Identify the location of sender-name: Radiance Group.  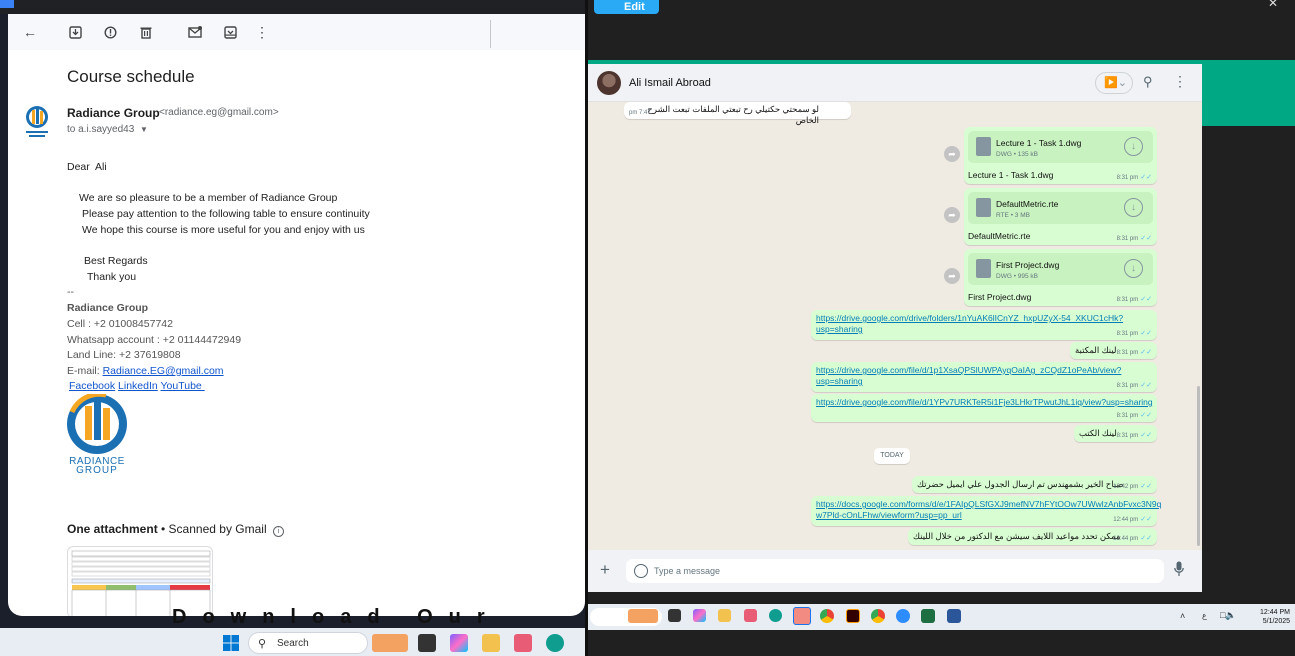
(113, 113).